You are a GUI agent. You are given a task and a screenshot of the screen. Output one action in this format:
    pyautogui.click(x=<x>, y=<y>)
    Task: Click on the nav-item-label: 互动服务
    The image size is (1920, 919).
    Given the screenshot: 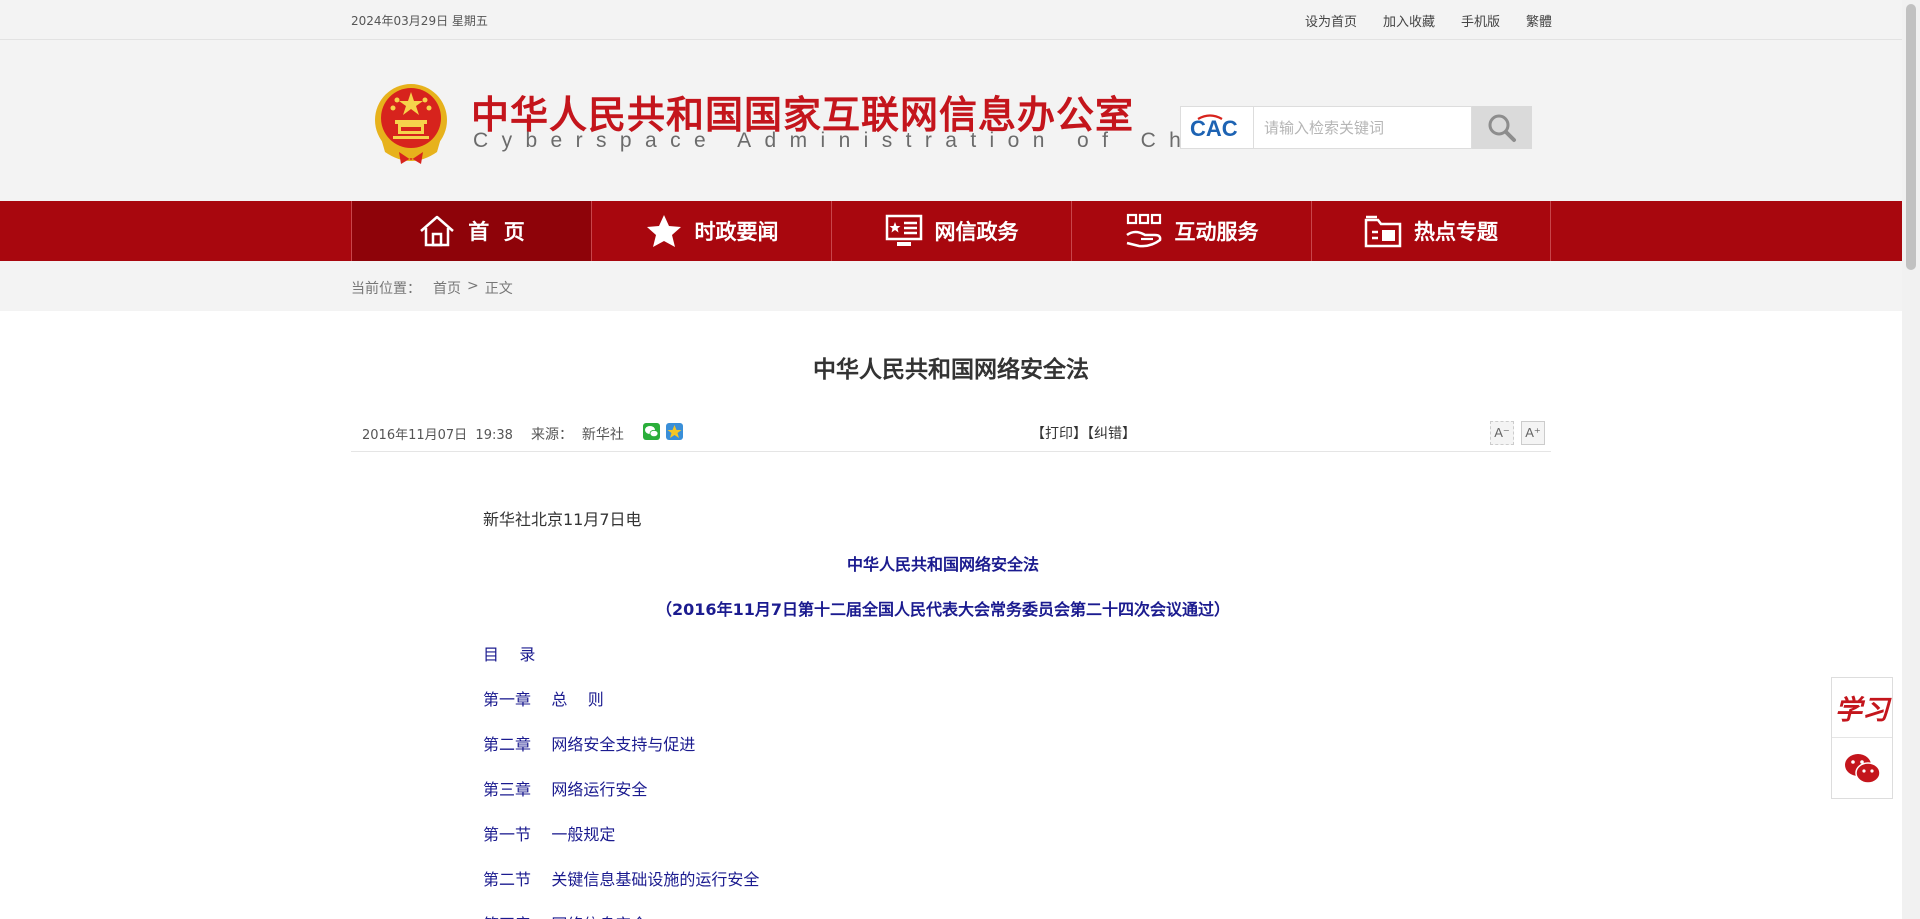 What is the action you would take?
    pyautogui.click(x=1216, y=232)
    